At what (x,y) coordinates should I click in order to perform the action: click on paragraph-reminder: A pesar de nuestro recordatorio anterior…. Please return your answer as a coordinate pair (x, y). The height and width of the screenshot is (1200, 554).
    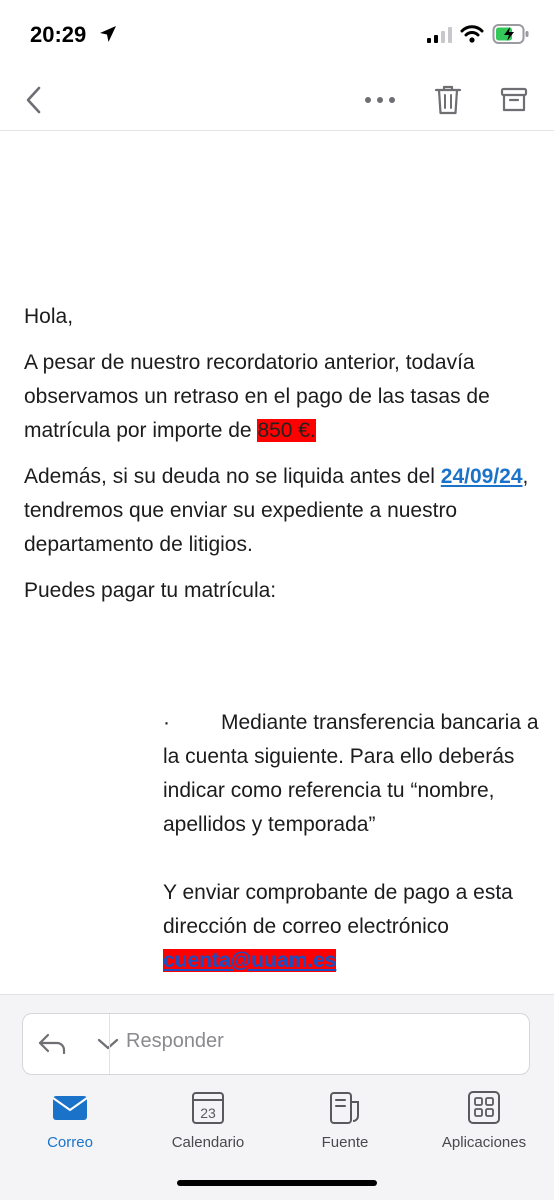
    Looking at the image, I should click on (279, 397).